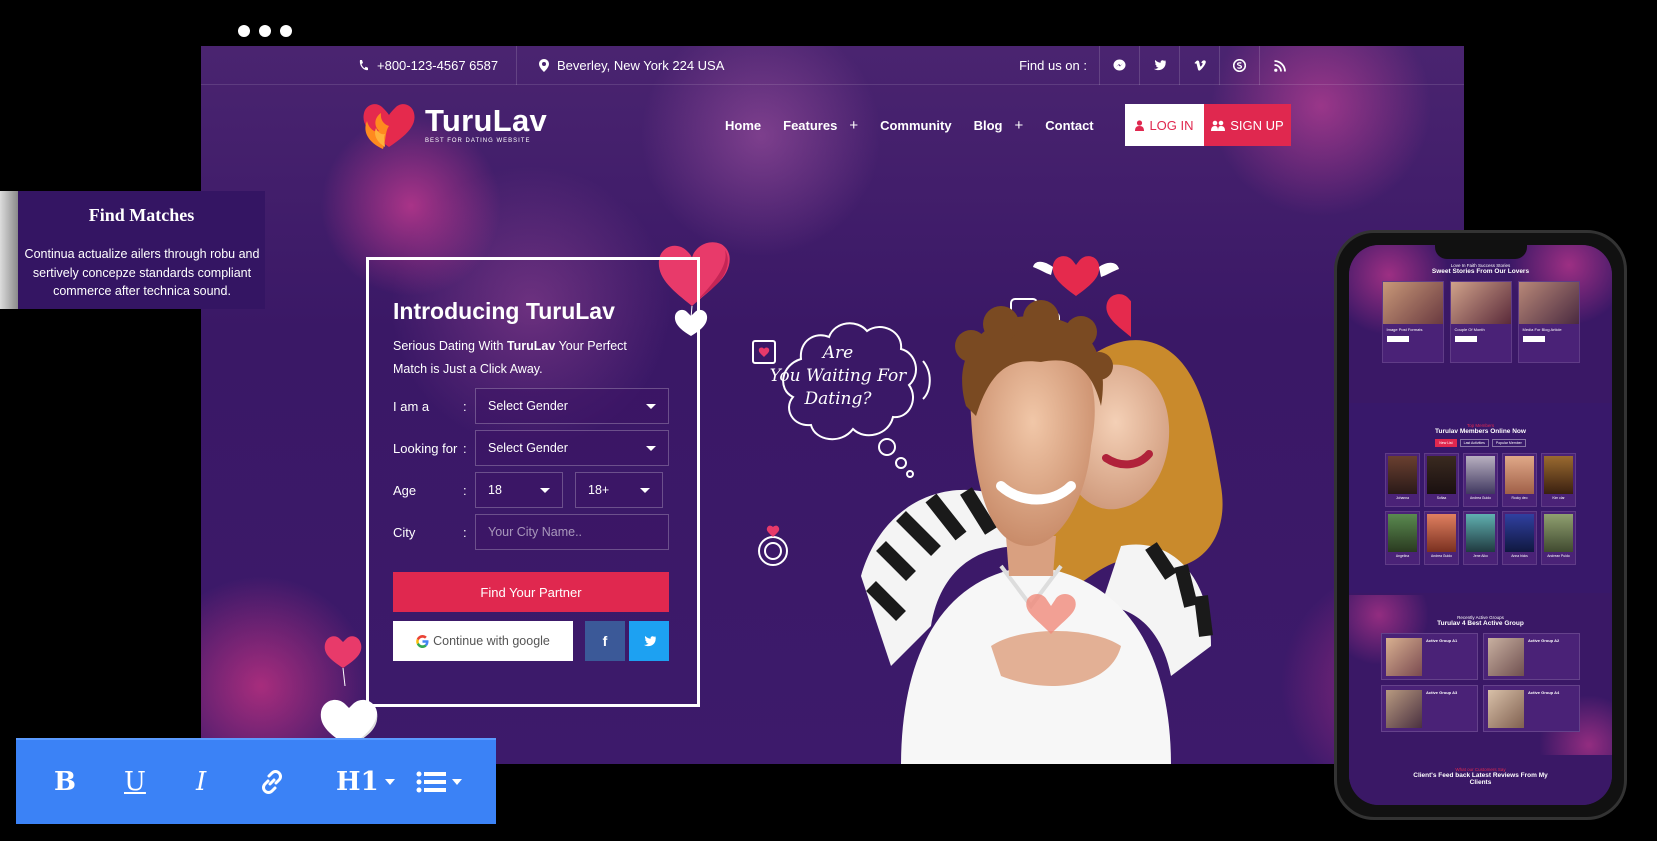 Image resolution: width=1657 pixels, height=841 pixels. What do you see at coordinates (1442, 692) in the screenshot?
I see `group-title: Active Group A3` at bounding box center [1442, 692].